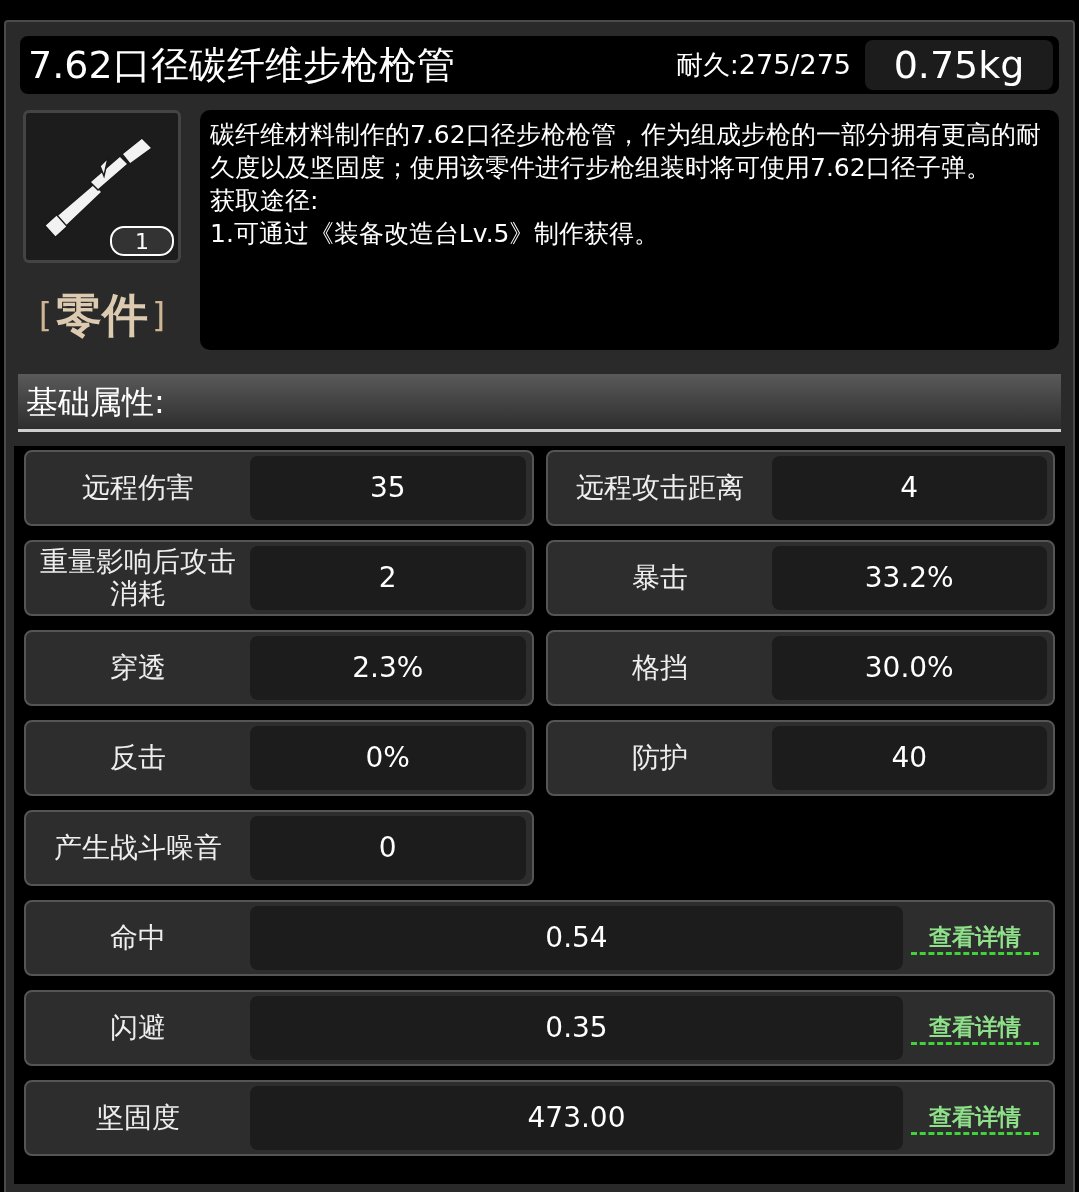 The width and height of the screenshot is (1079, 1192). I want to click on stat-label: 命中, so click(138, 938).